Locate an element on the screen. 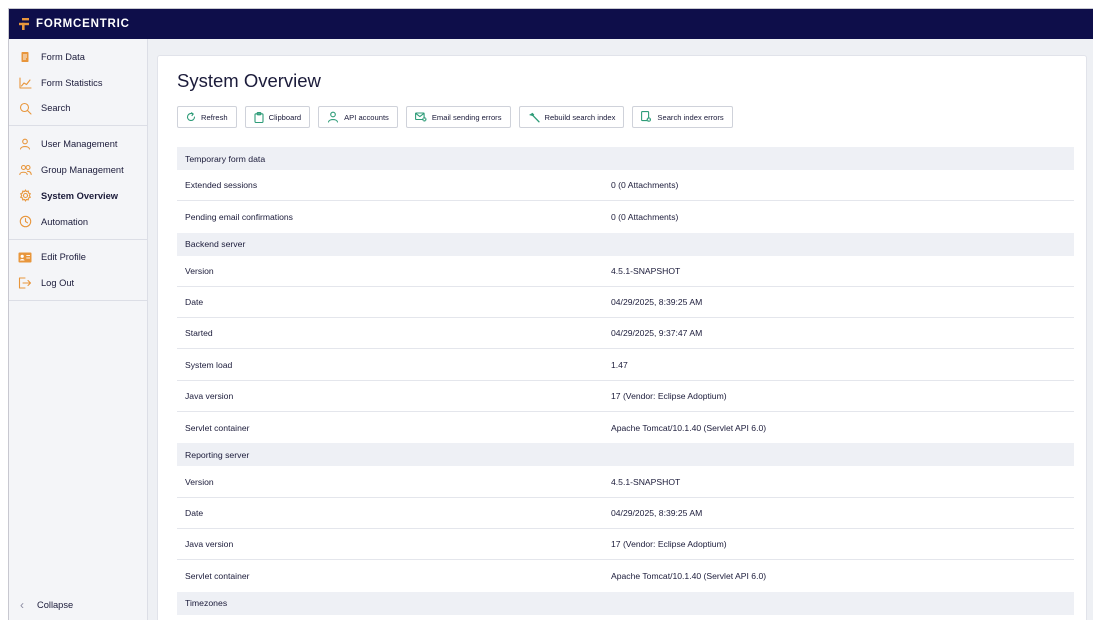 This screenshot has height=620, width=1093. sidebar-item-user-management: User Management is located at coordinates (78, 144).